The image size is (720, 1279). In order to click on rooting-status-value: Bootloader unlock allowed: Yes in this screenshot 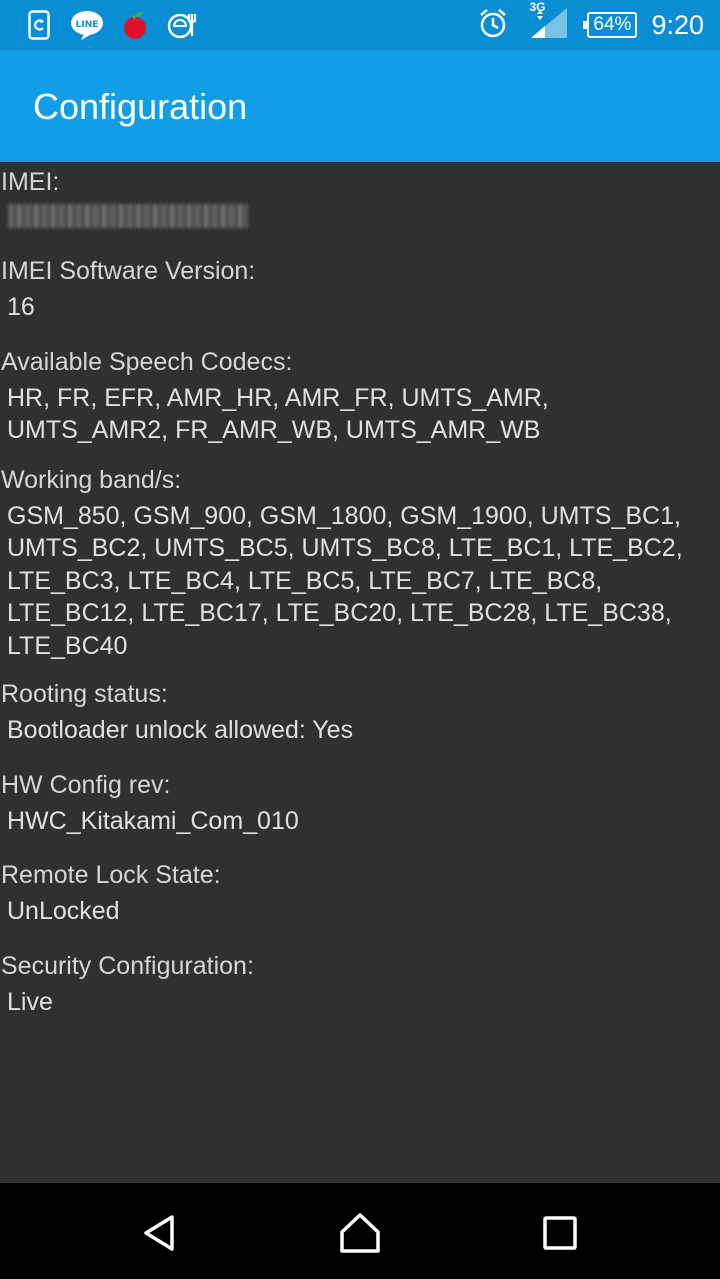, I will do `click(180, 730)`.